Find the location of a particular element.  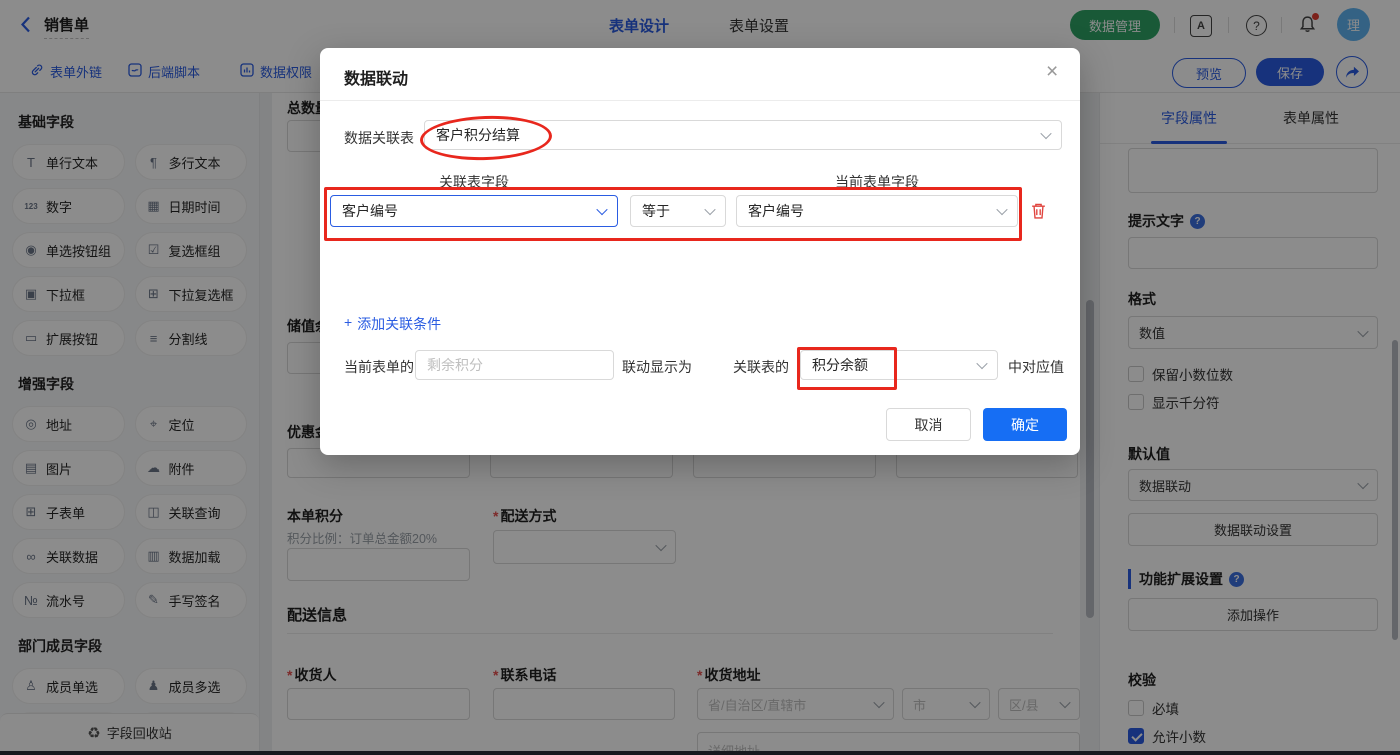

condition-left-select: 客户编号 is located at coordinates (474, 211).